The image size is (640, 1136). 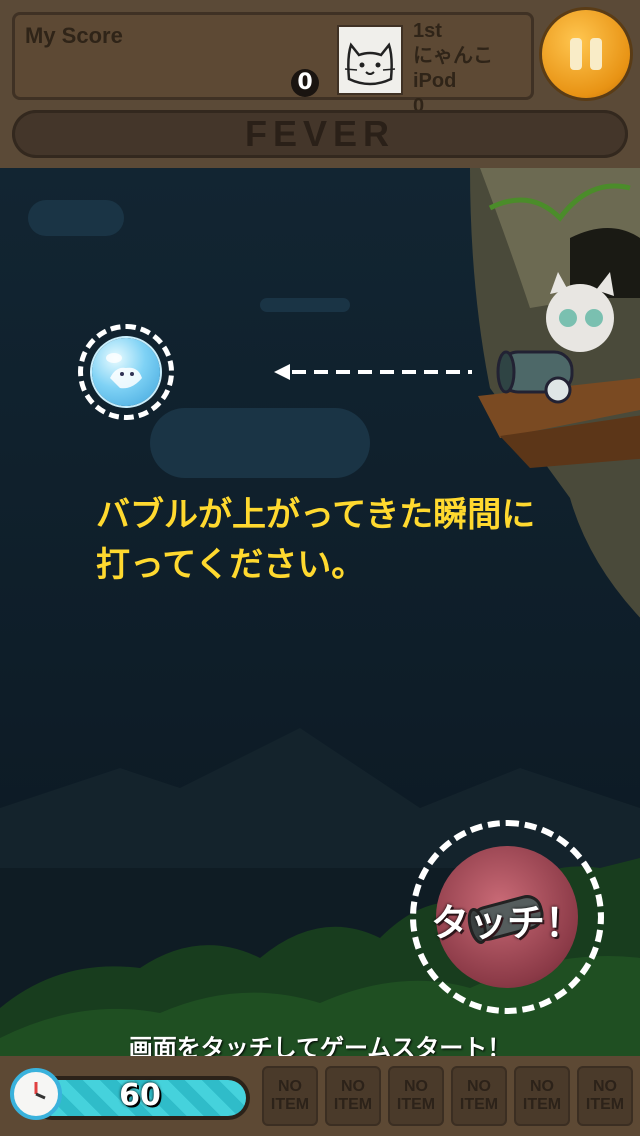 I want to click on score-label: My Score, so click(x=74, y=35).